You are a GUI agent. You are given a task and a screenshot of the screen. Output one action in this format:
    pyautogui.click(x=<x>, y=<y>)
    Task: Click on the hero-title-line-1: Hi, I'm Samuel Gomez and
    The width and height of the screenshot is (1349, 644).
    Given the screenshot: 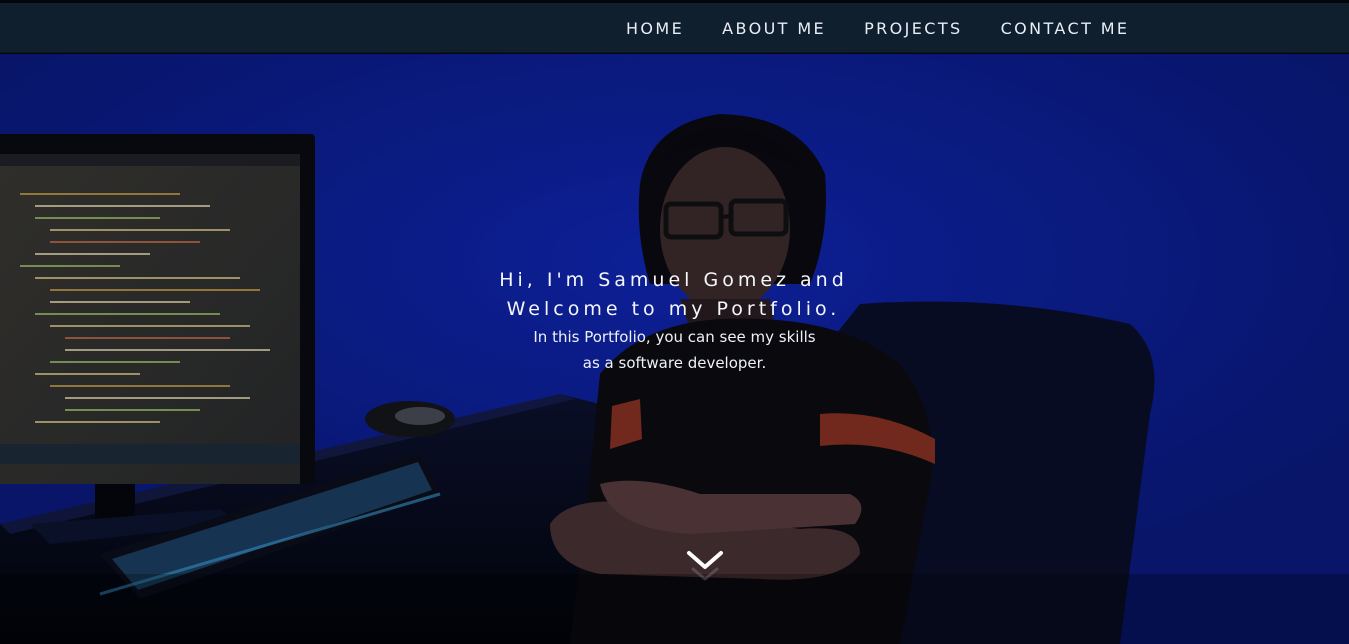 What is the action you would take?
    pyautogui.click(x=673, y=280)
    